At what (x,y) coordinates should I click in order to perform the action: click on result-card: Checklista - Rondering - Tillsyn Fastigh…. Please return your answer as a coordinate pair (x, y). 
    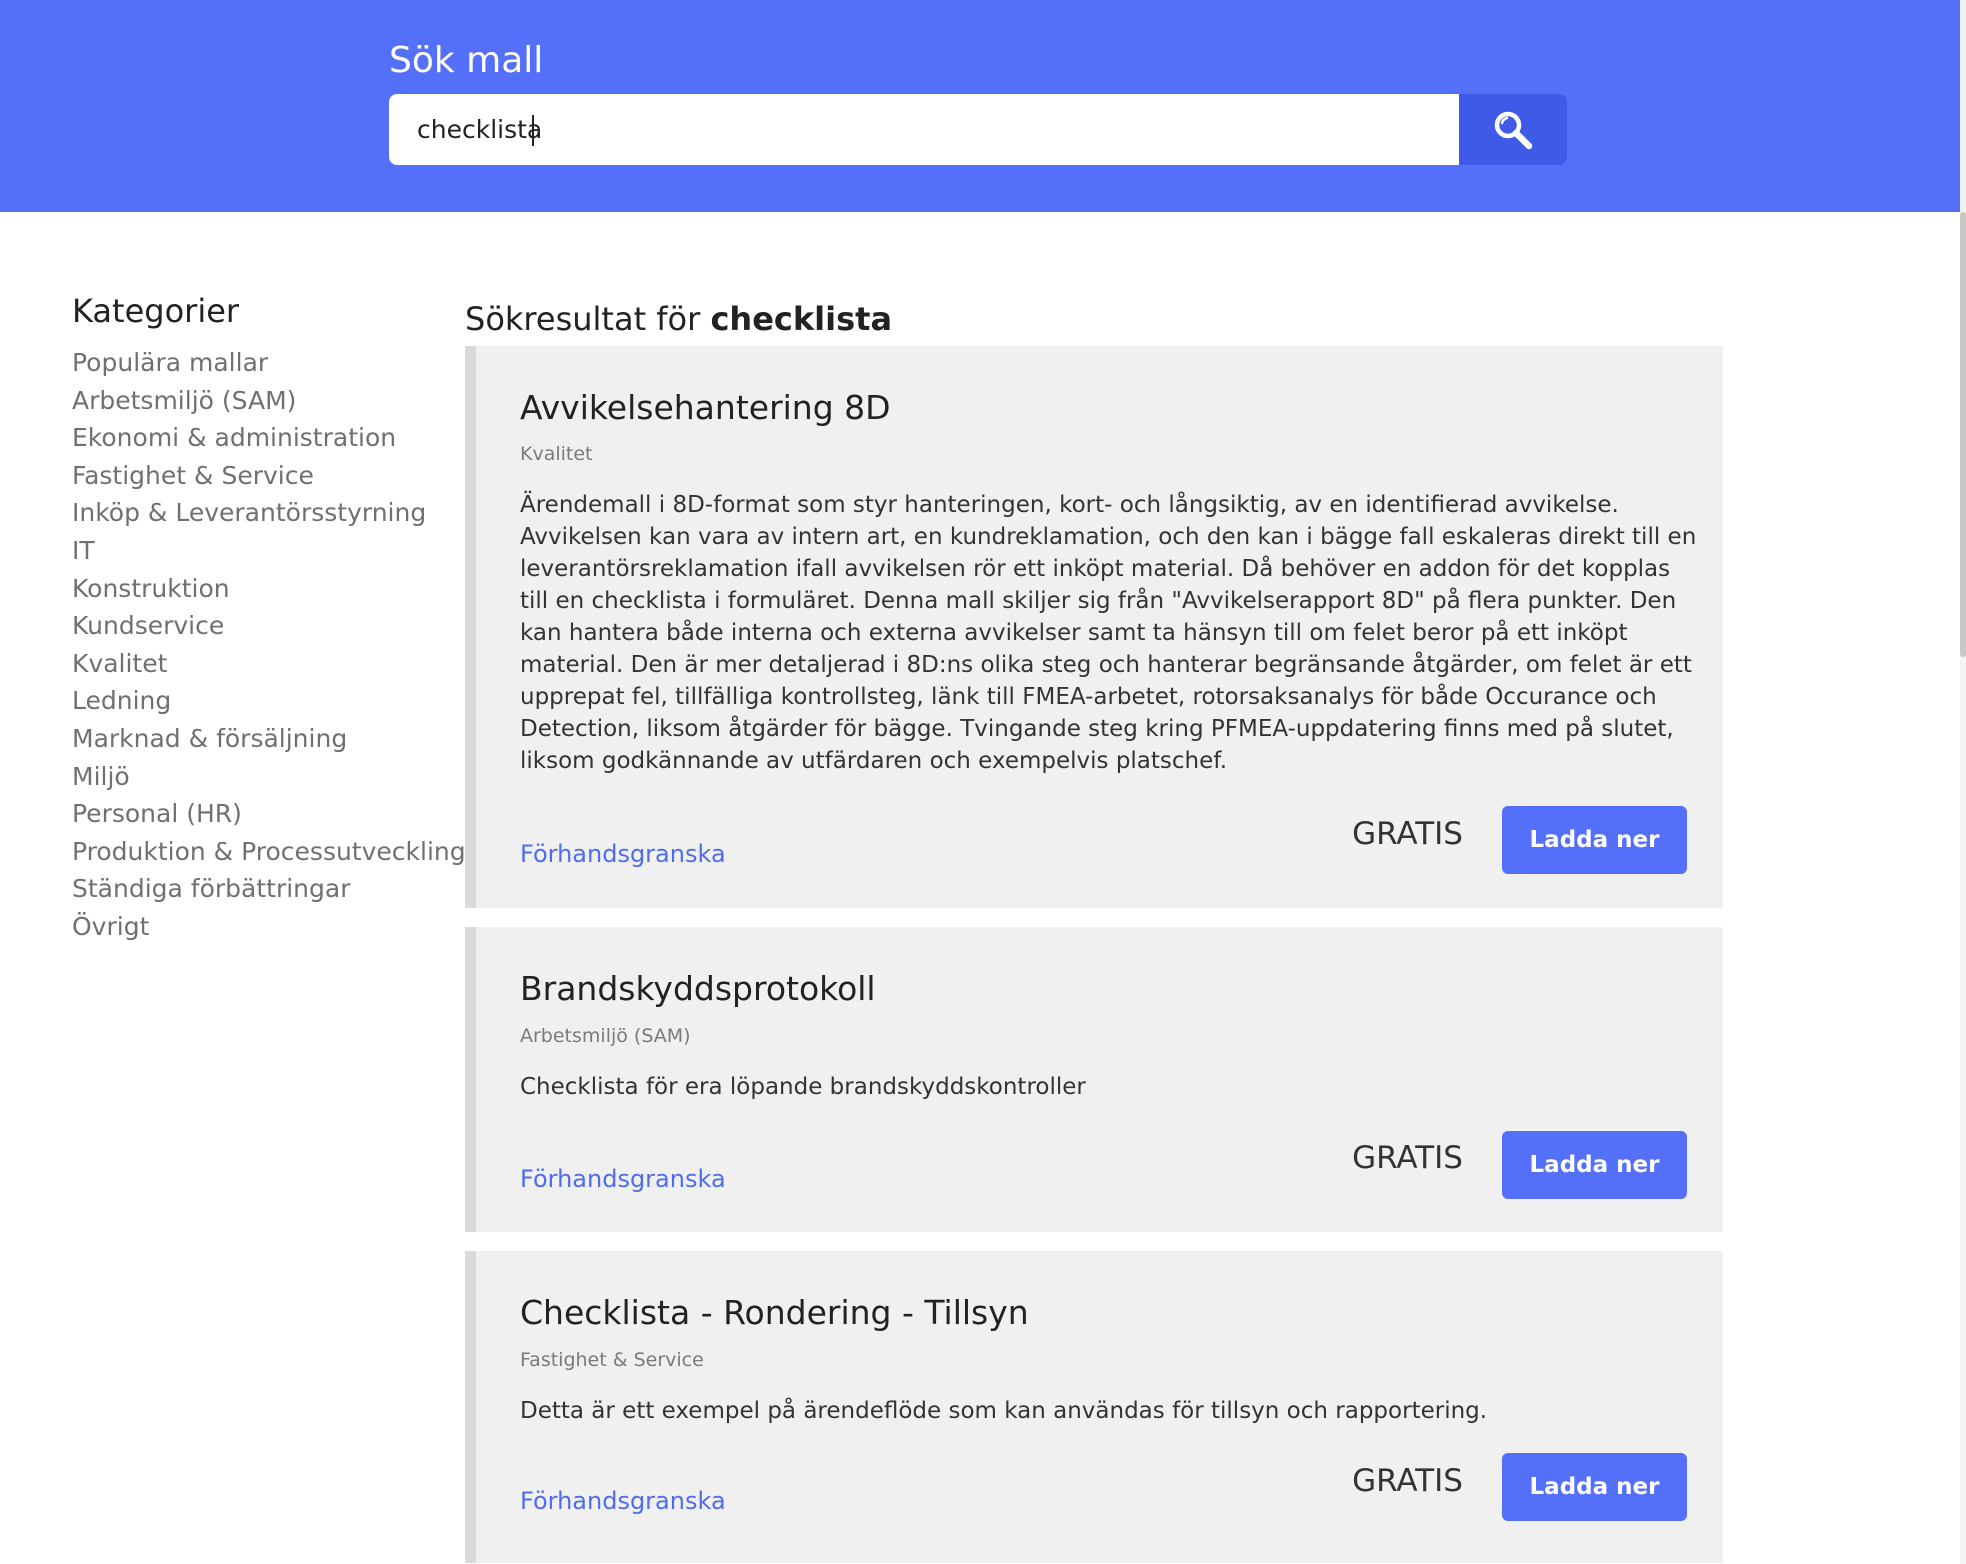
    Looking at the image, I should click on (1094, 1407).